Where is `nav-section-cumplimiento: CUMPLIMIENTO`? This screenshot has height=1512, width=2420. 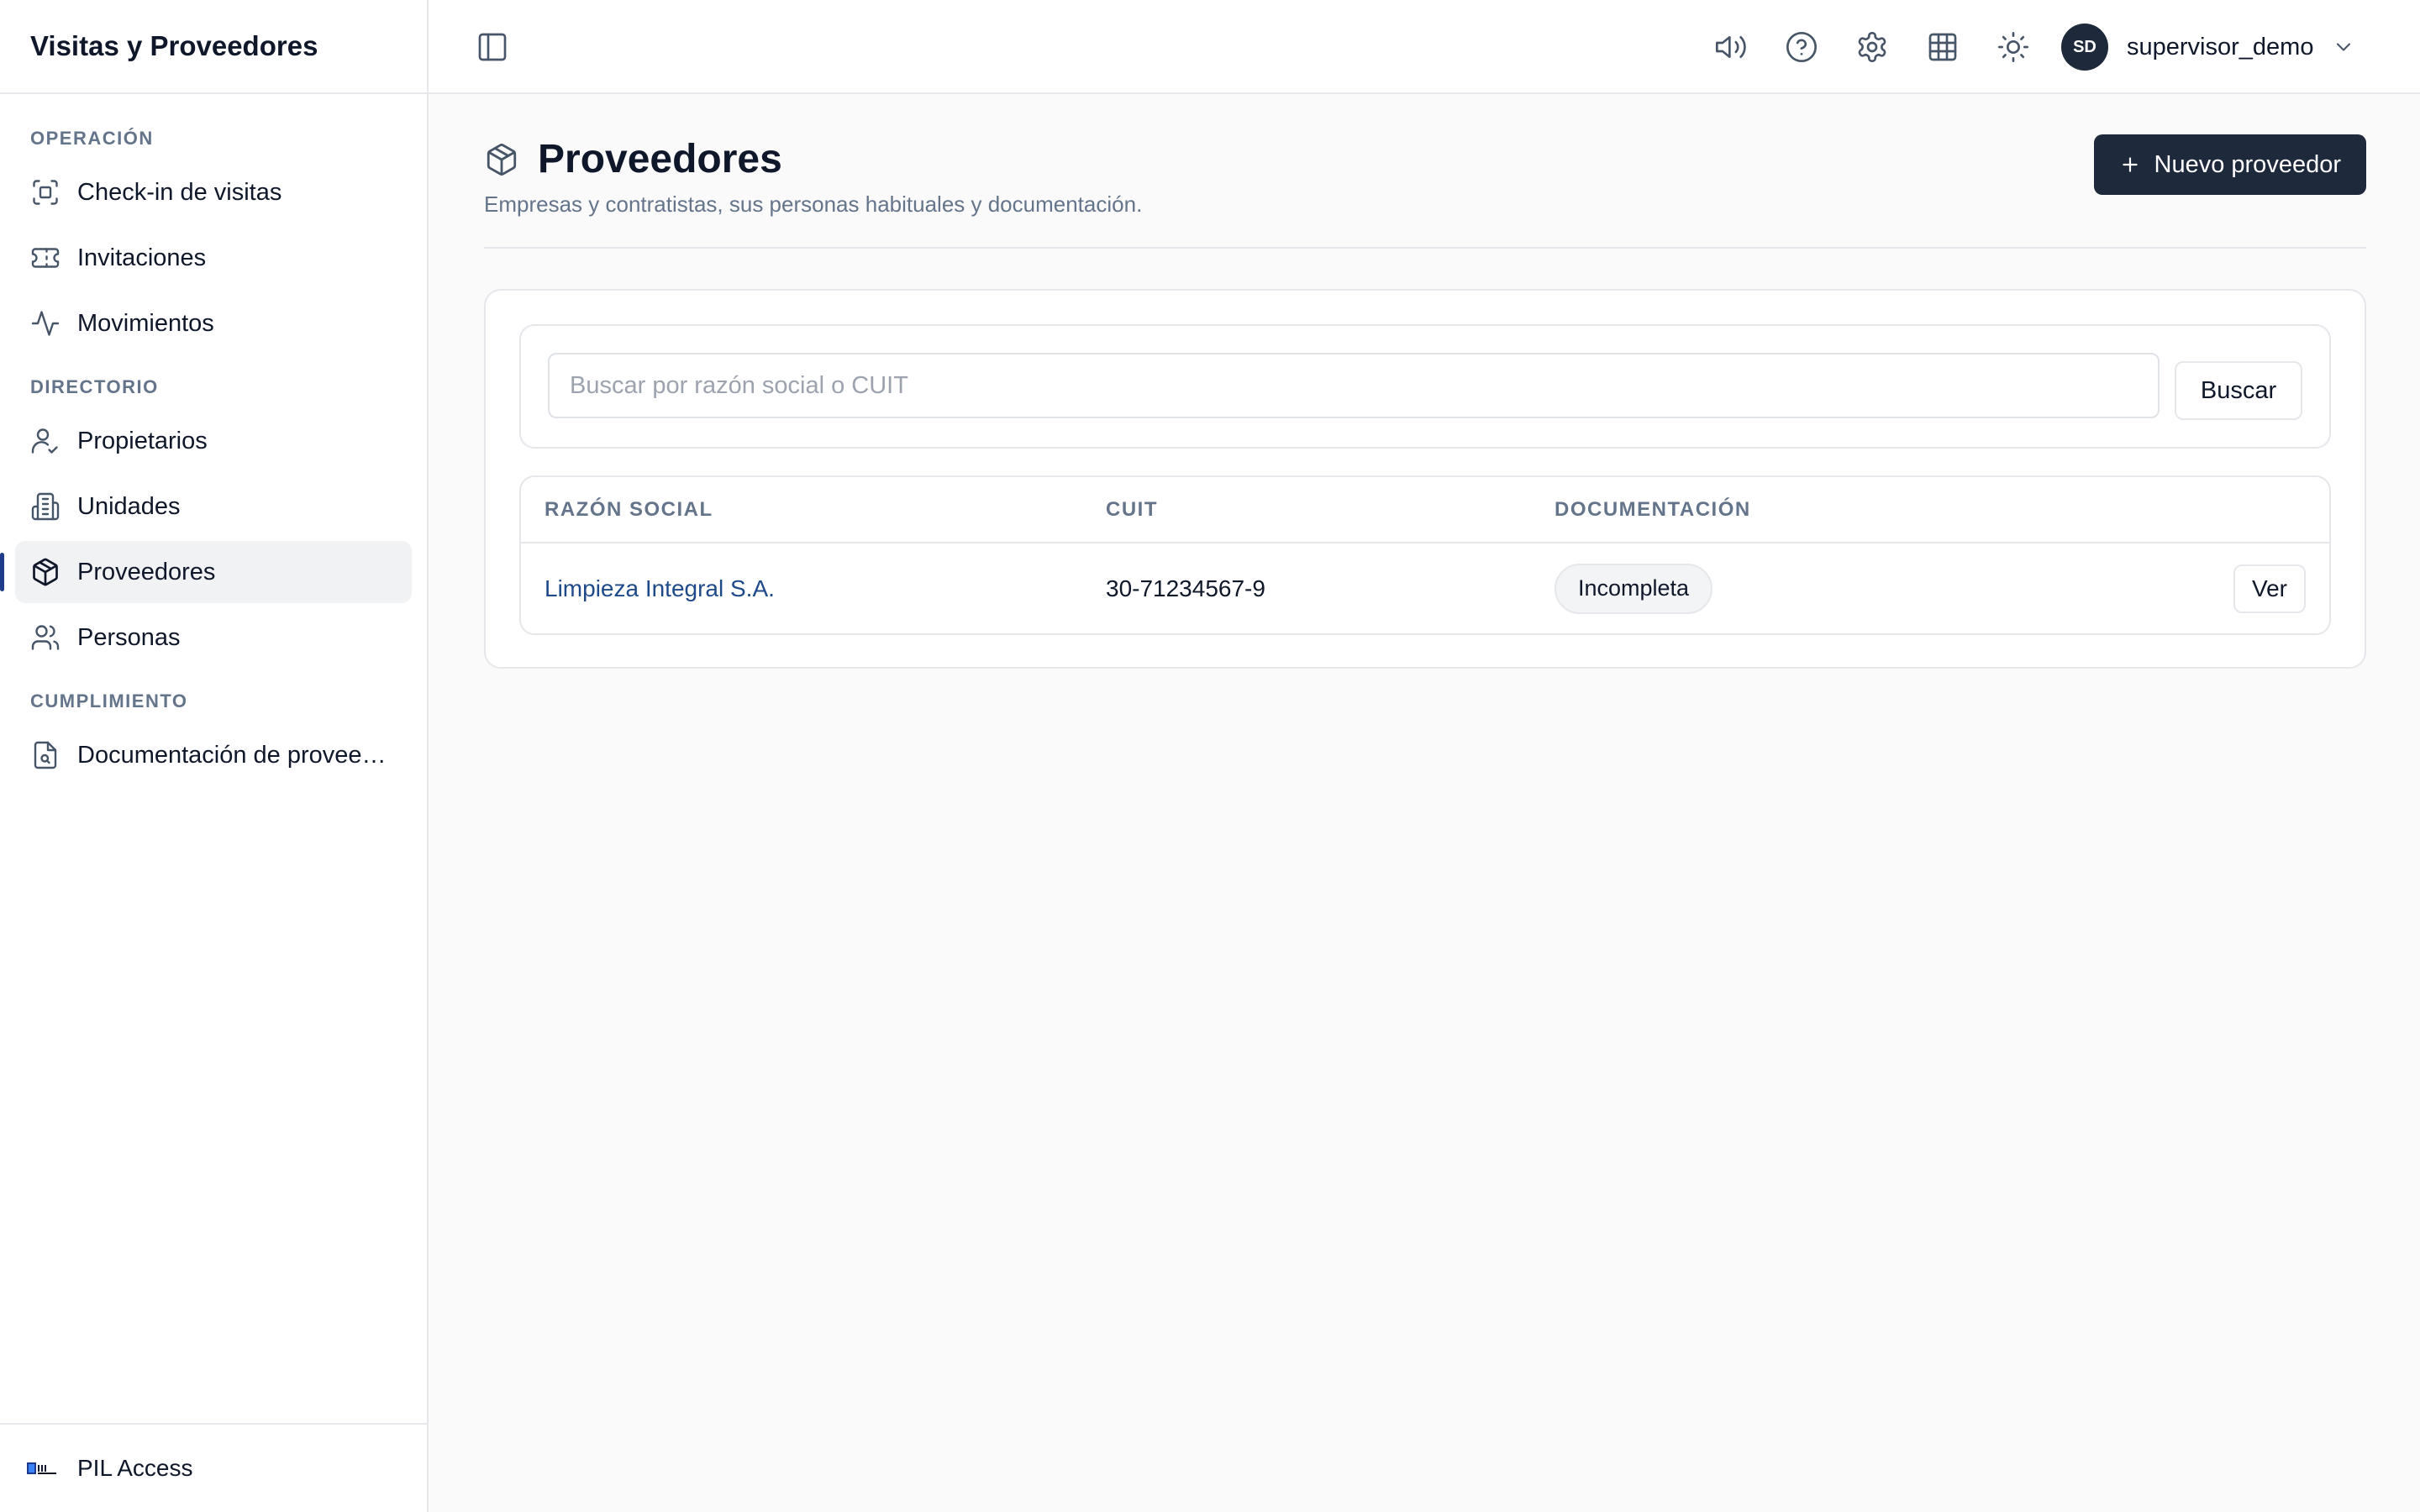 nav-section-cumplimiento: CUMPLIMIENTO is located at coordinates (109, 700).